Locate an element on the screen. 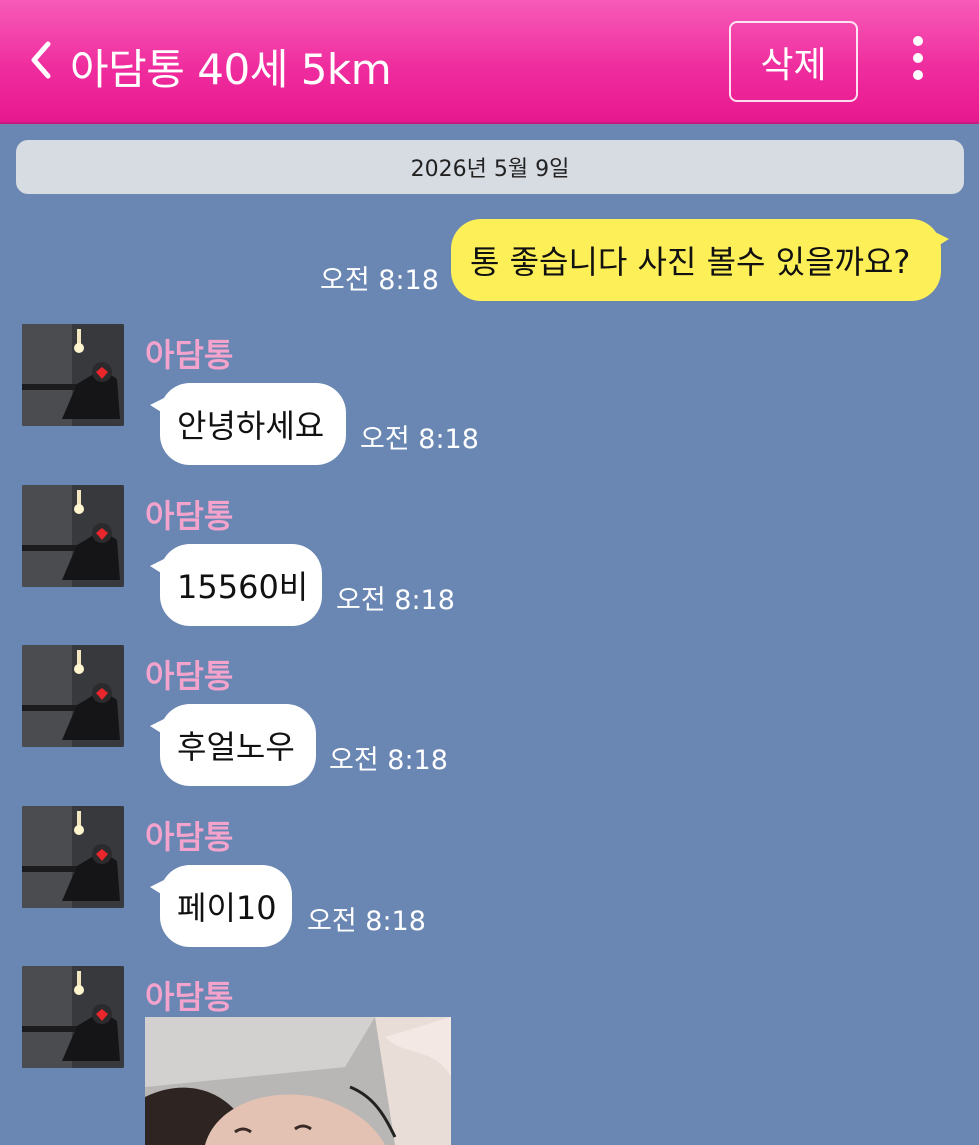  photo-thumbnail is located at coordinates (298, 1081).